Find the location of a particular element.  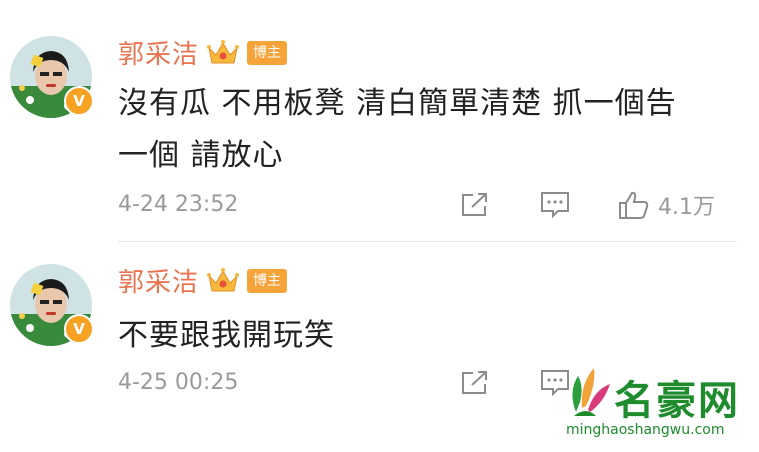

comment-line: 不要跟我開玩笑 is located at coordinates (226, 335).